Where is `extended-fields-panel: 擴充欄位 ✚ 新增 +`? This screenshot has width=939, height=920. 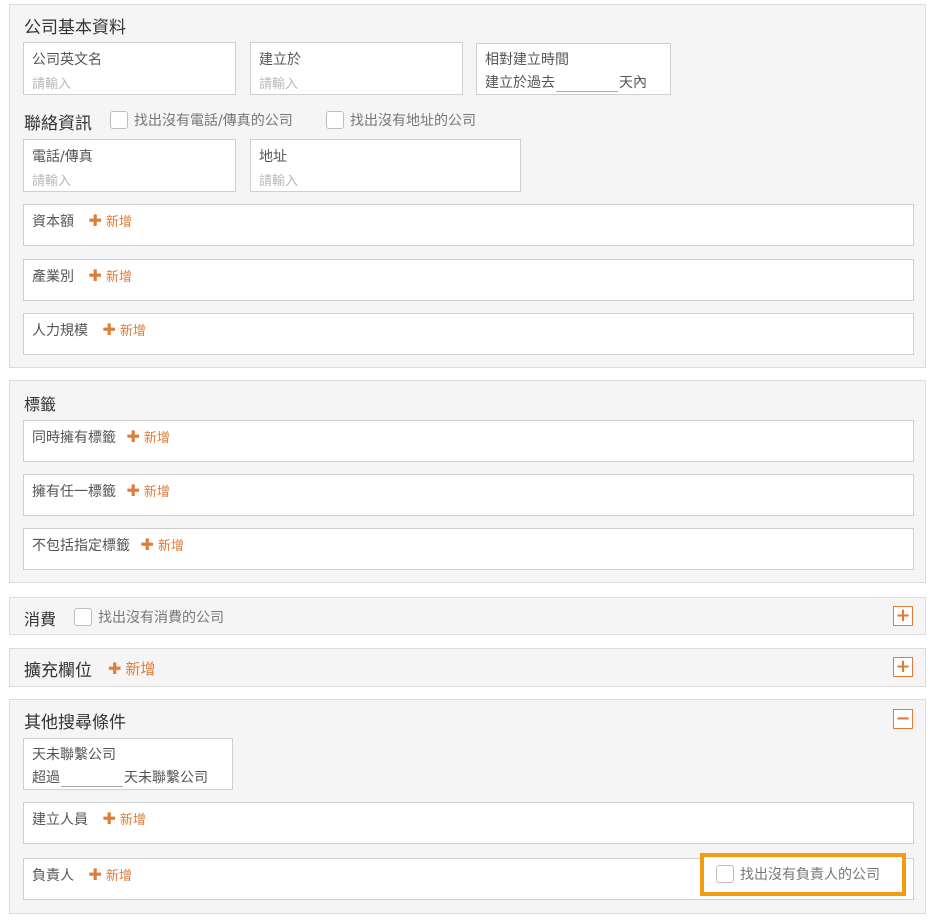 extended-fields-panel: 擴充欄位 ✚ 新增 + is located at coordinates (467, 667).